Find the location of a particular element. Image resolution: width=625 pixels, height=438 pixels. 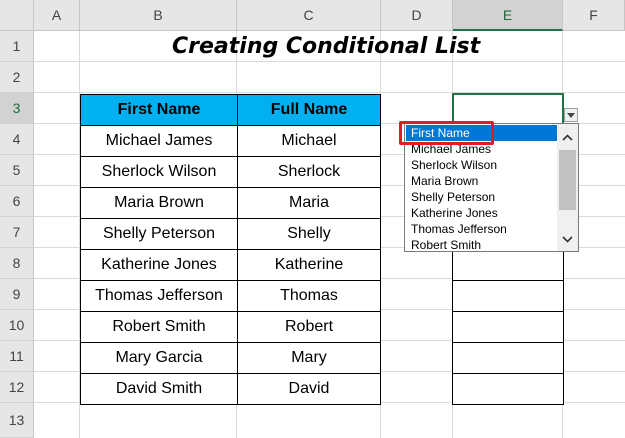

first-name-cell: Thomas Jefferson is located at coordinates (159, 296).